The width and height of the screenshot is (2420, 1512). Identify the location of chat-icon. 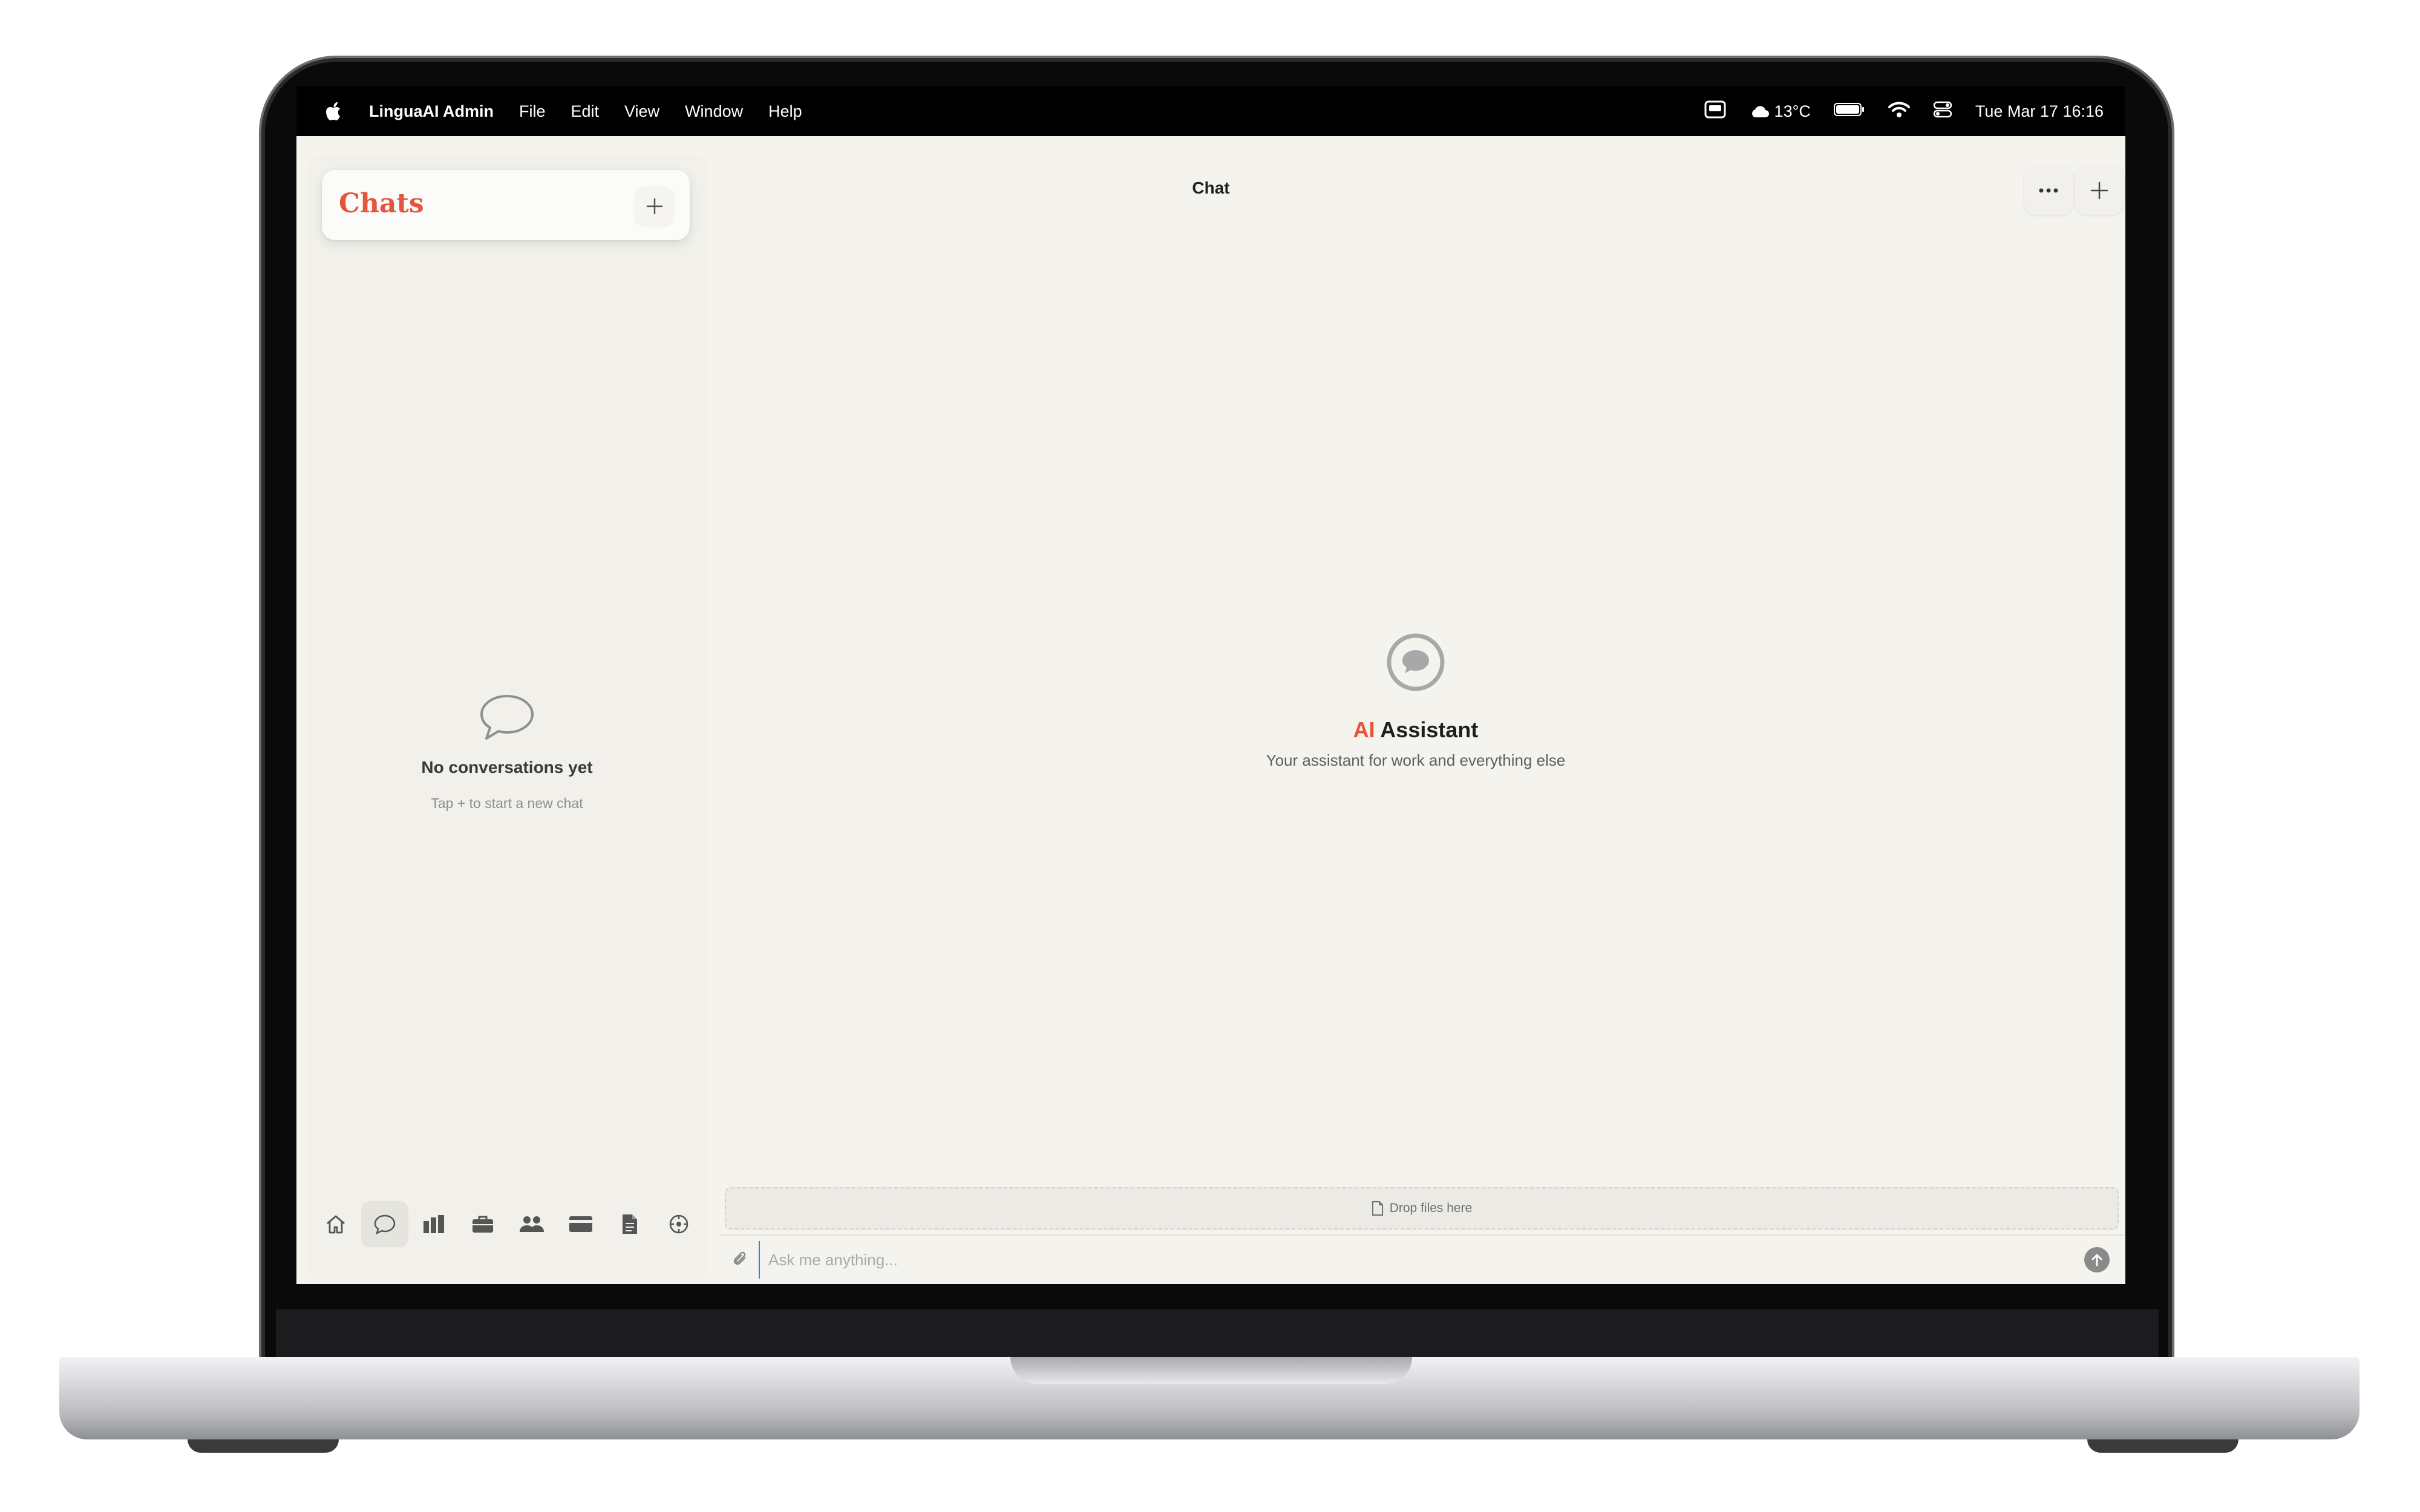
(384, 1224).